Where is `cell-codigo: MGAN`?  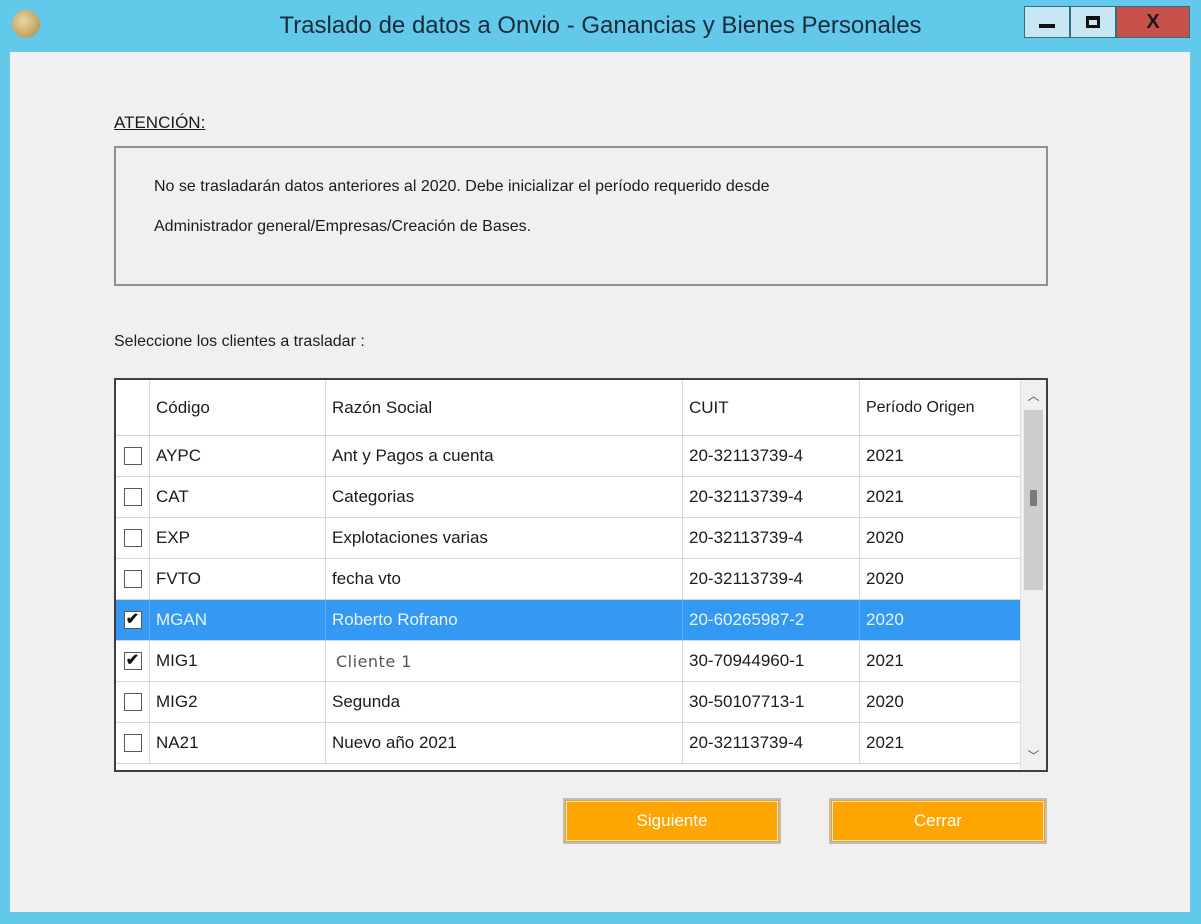 cell-codigo: MGAN is located at coordinates (238, 620).